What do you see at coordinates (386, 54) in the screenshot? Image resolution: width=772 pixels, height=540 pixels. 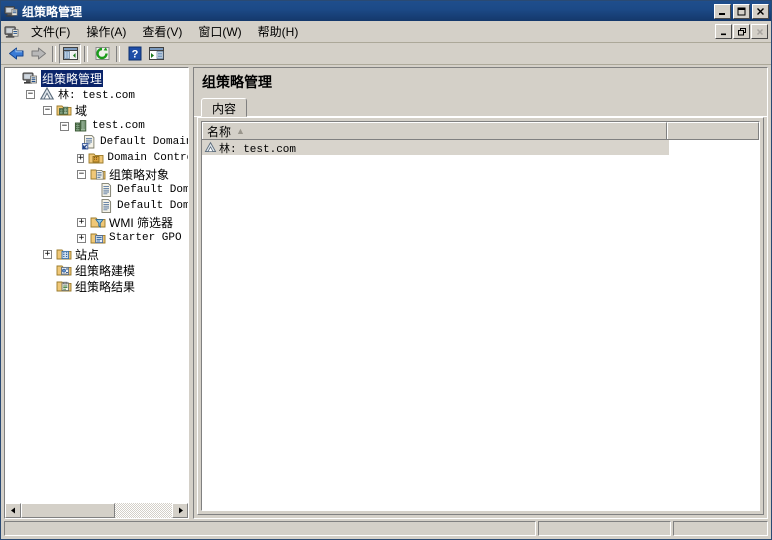 I see `main-toolbar: ?` at bounding box center [386, 54].